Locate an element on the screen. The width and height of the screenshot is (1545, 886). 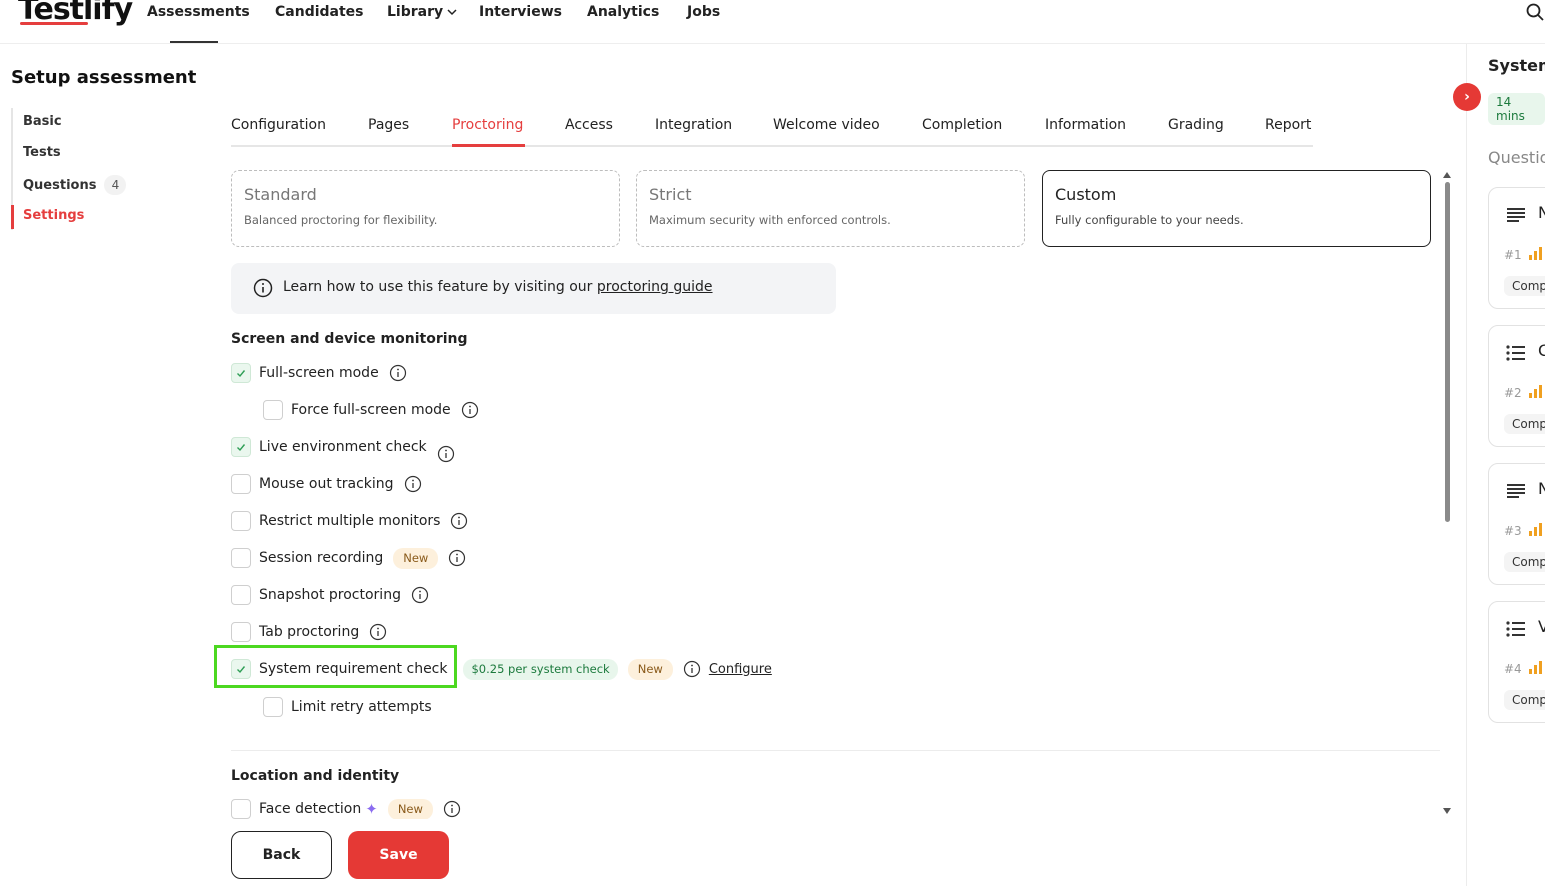
tab-completion: Completion is located at coordinates (962, 125).